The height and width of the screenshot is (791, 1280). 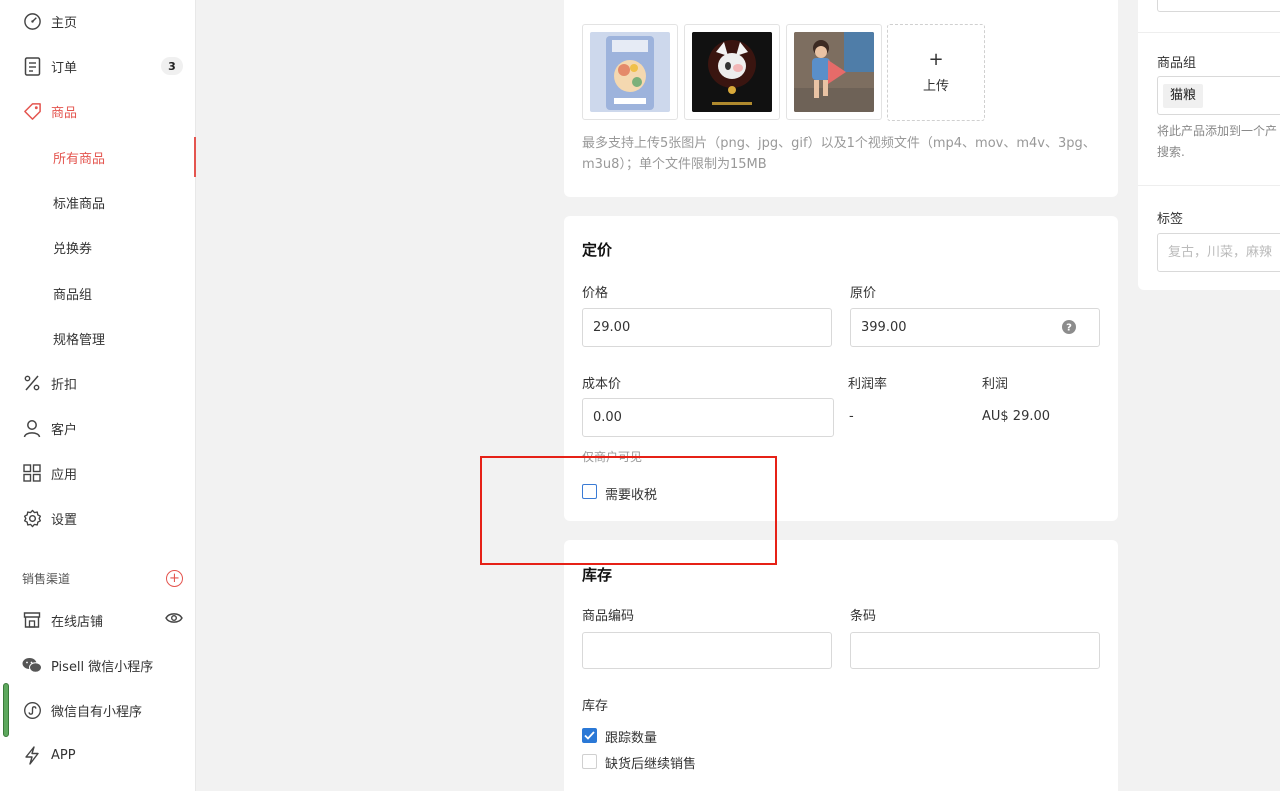 What do you see at coordinates (1177, 63) in the screenshot?
I see `product-group-label: 商品组` at bounding box center [1177, 63].